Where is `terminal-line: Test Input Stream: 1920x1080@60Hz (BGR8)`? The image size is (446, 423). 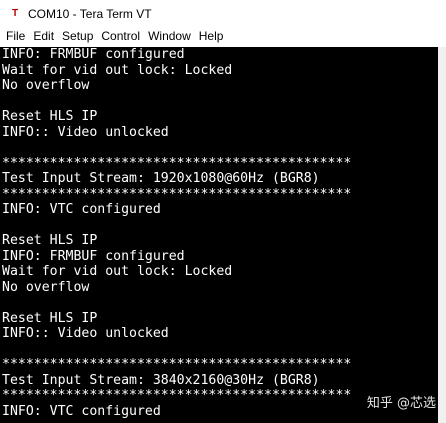
terminal-line: Test Input Stream: 1920x1080@60Hz (BGR8) is located at coordinates (161, 178).